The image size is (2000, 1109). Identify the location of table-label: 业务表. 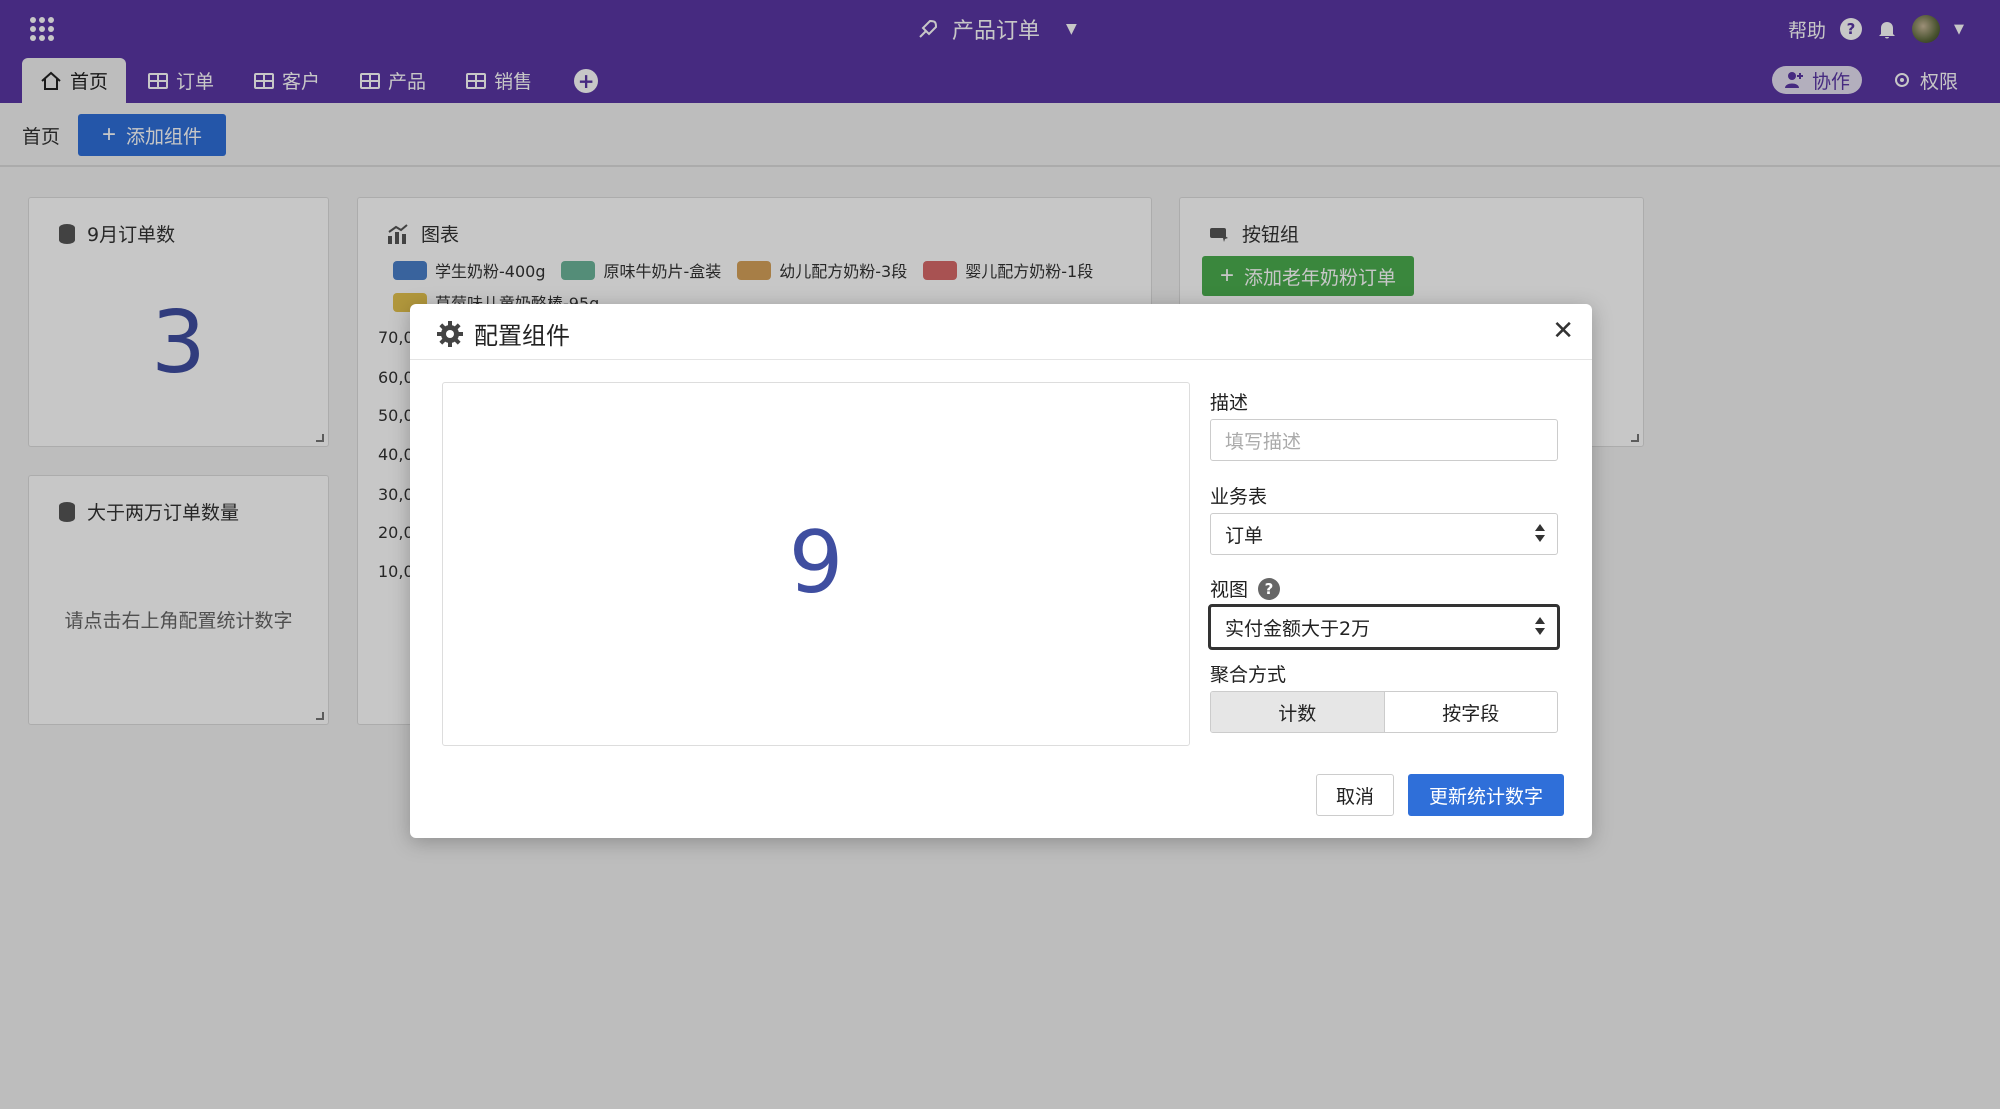
(1238, 495).